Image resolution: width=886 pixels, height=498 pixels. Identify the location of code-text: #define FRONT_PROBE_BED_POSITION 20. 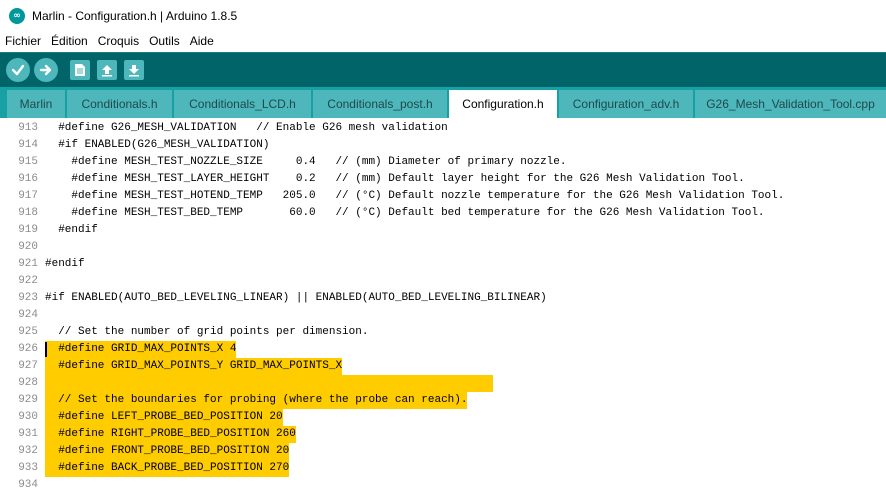
(167, 451).